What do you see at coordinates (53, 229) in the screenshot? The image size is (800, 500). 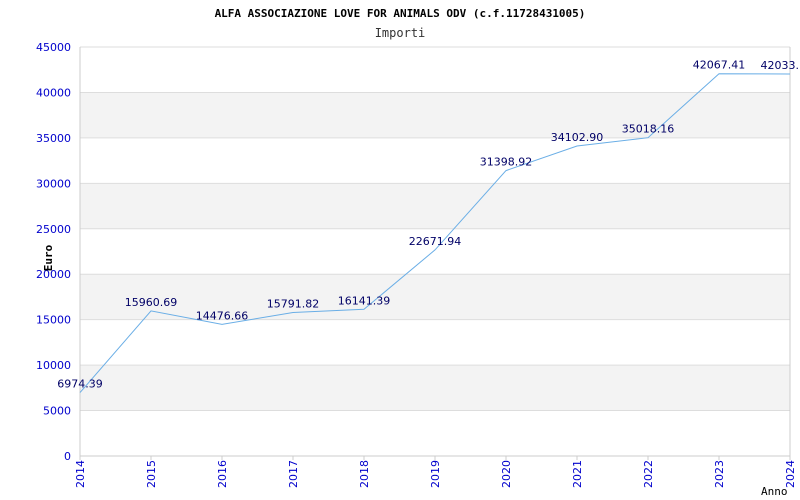 I see `y-tick-label: 25000` at bounding box center [53, 229].